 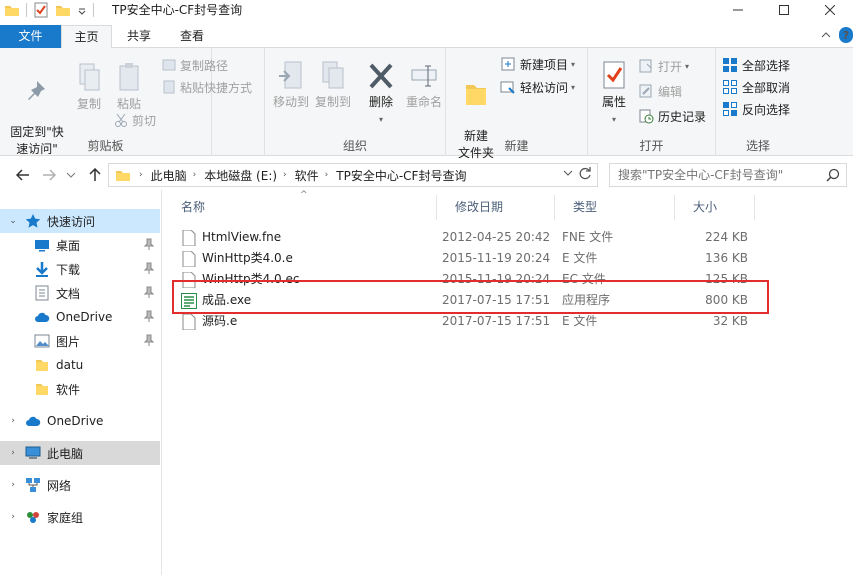 I want to click on address-row: › 此电脑 › 本地磁盘 (E:) › 软件 › TP安全中心-CF封号查询, so click(x=426, y=175).